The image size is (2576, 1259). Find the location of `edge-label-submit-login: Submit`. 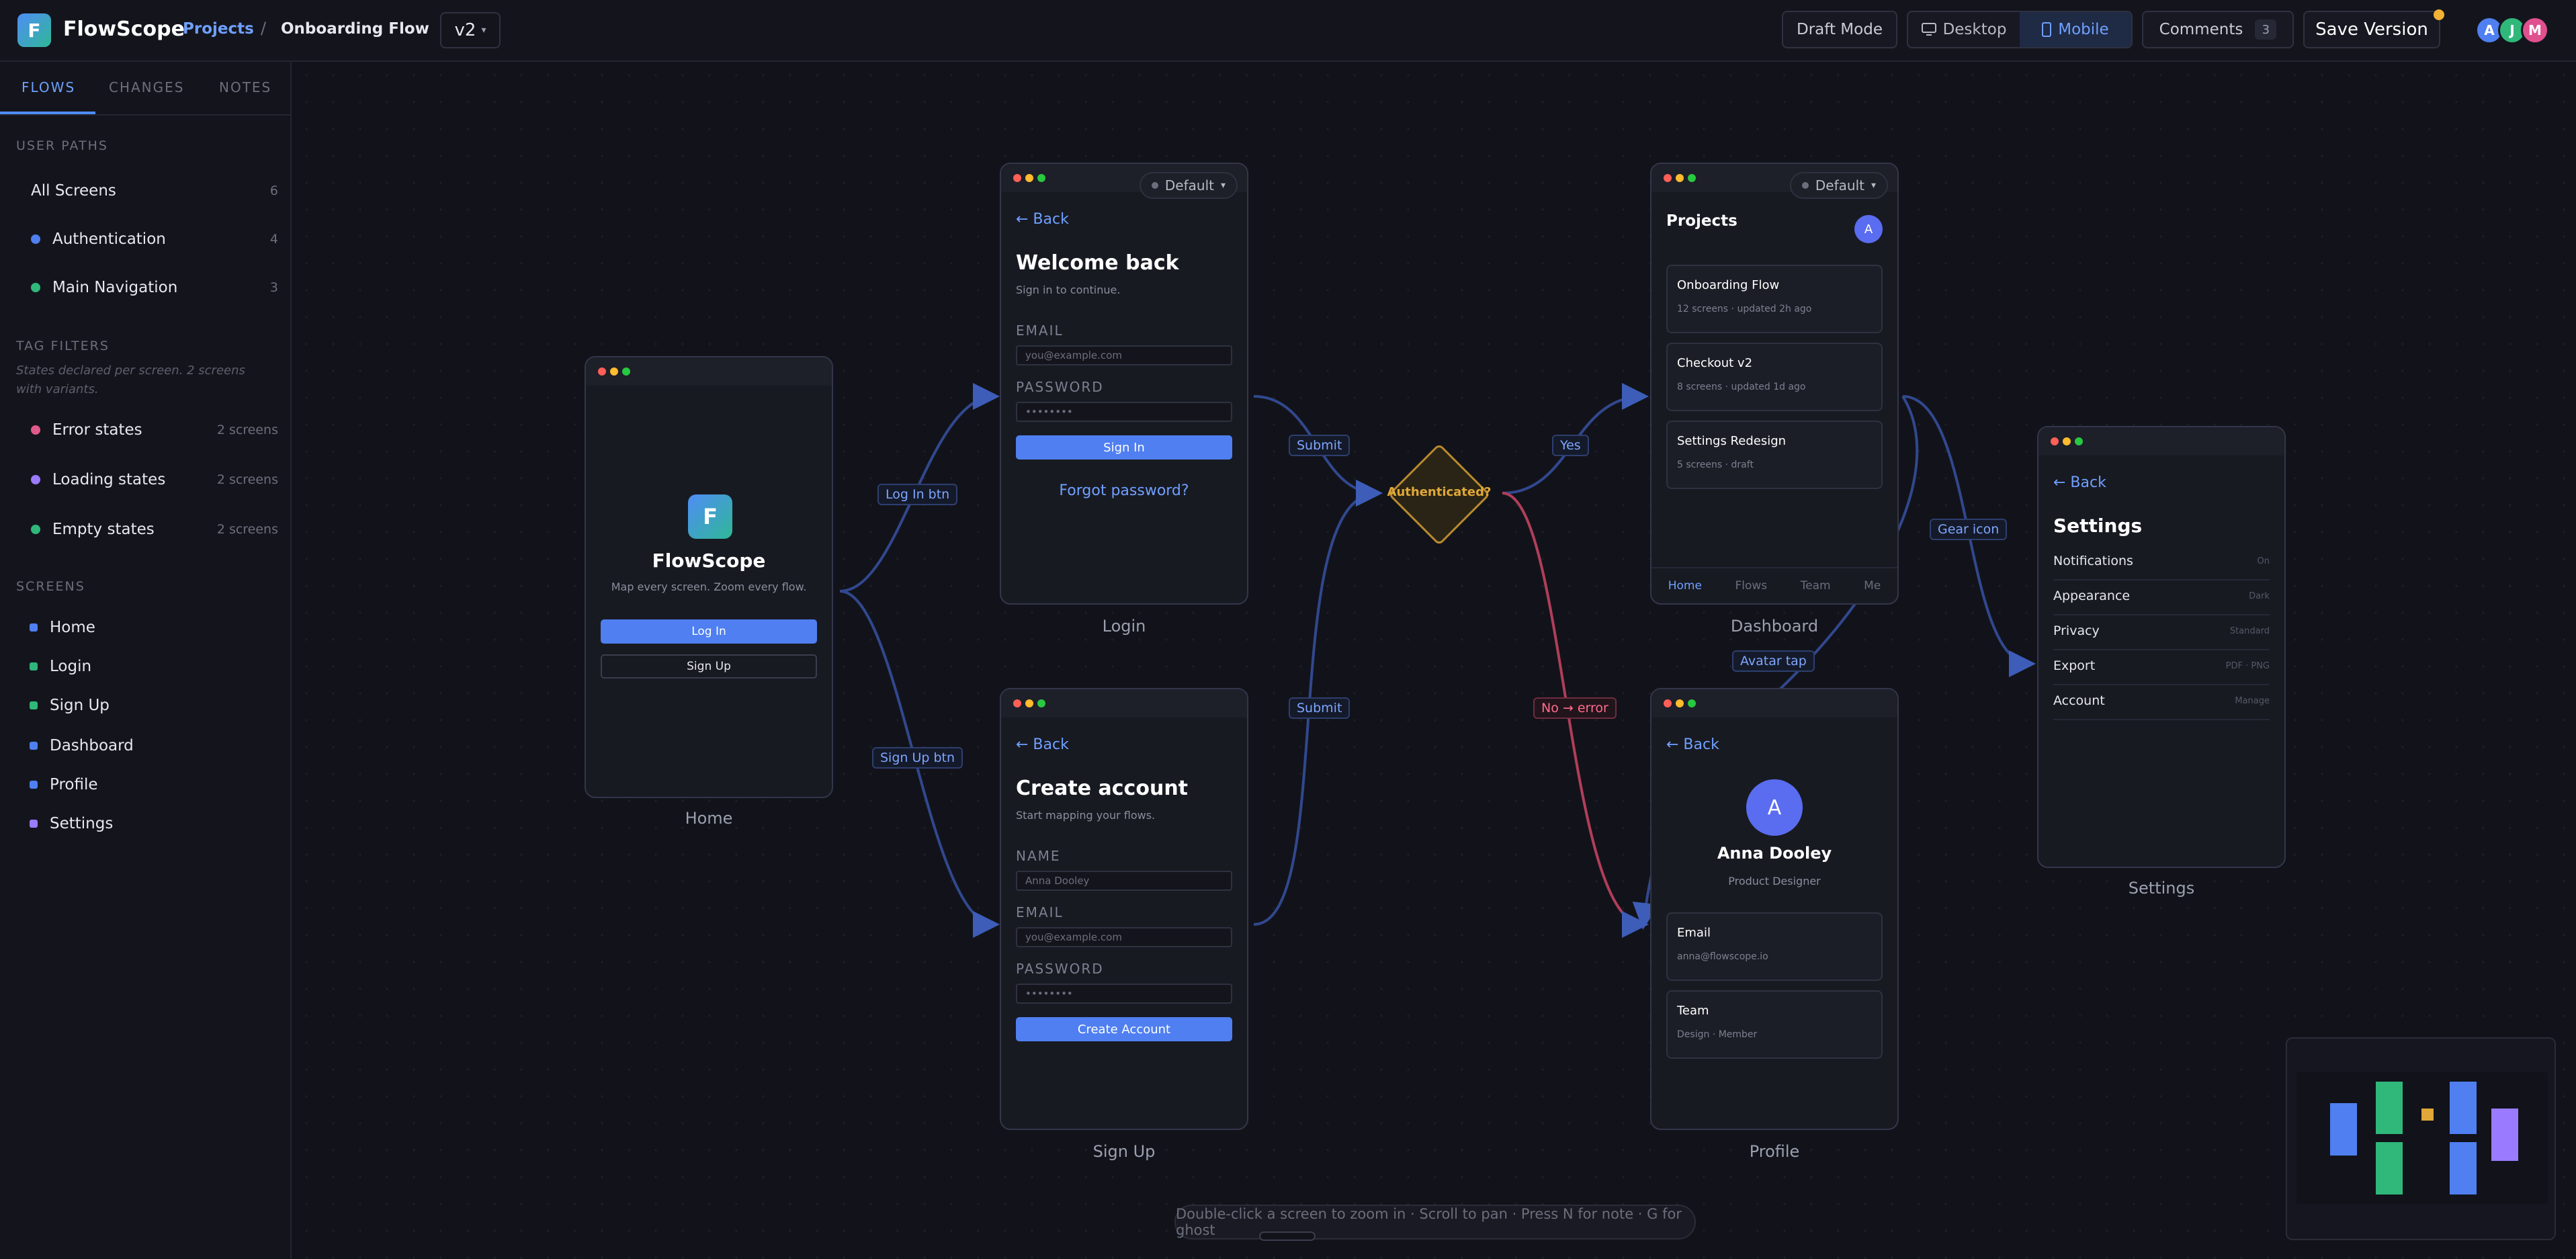

edge-label-submit-login: Submit is located at coordinates (1319, 445).